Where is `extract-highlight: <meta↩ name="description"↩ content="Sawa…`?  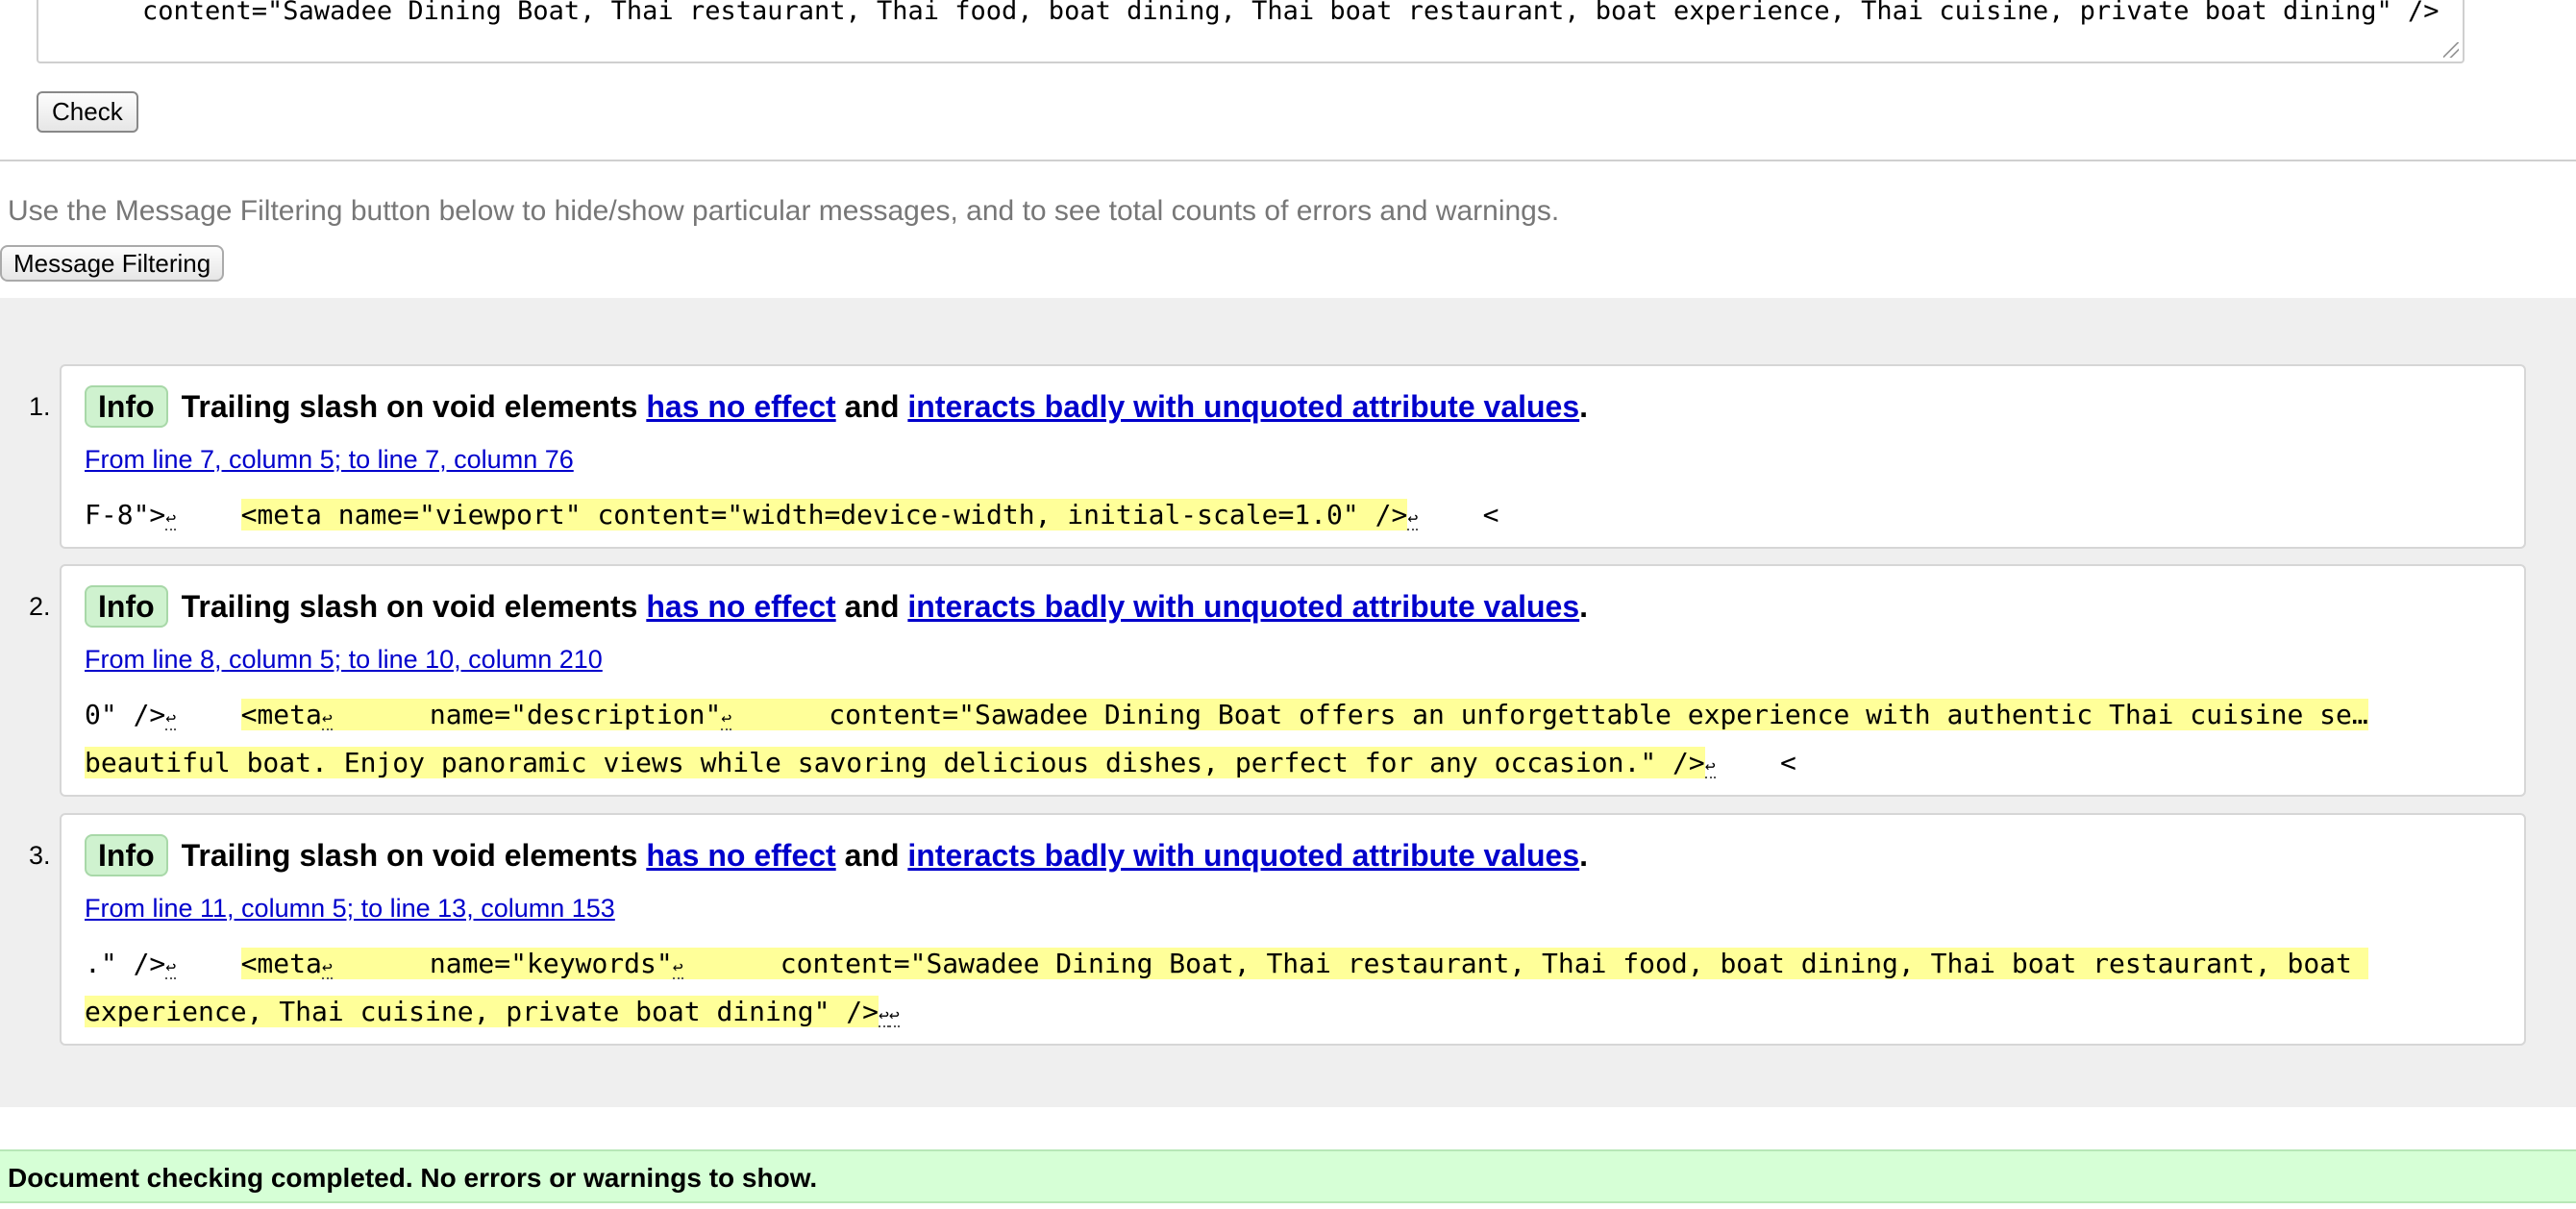
extract-highlight: <meta↩ name="description"↩ content="Sawa… is located at coordinates (1304, 714).